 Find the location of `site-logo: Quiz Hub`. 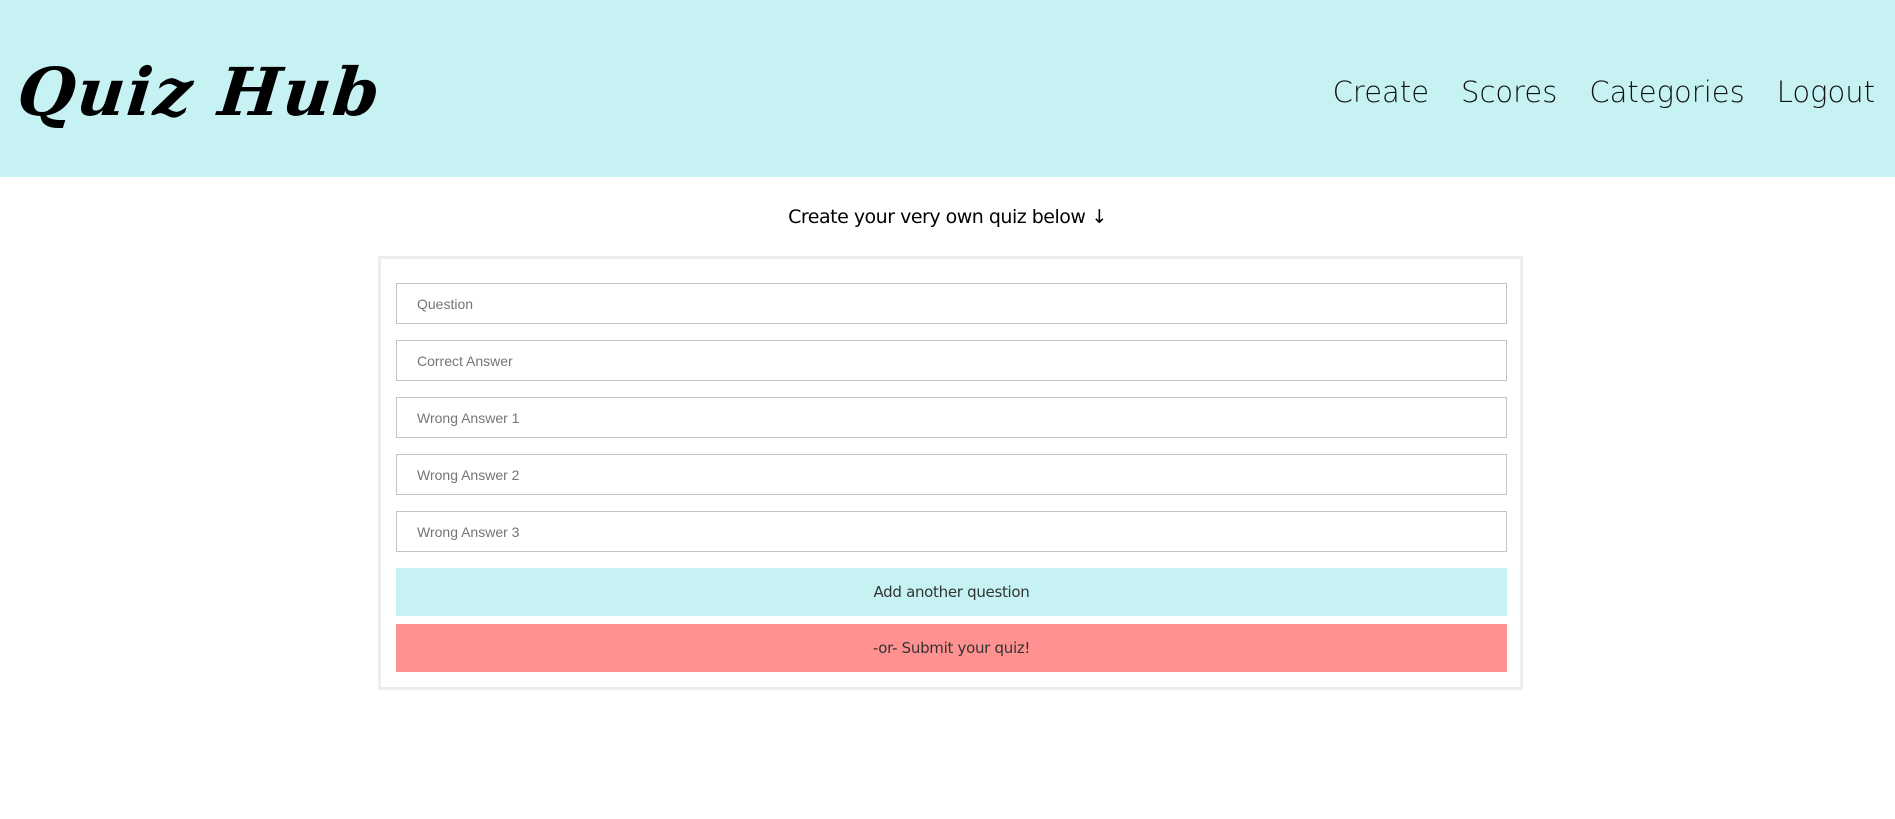

site-logo: Quiz Hub is located at coordinates (200, 92).